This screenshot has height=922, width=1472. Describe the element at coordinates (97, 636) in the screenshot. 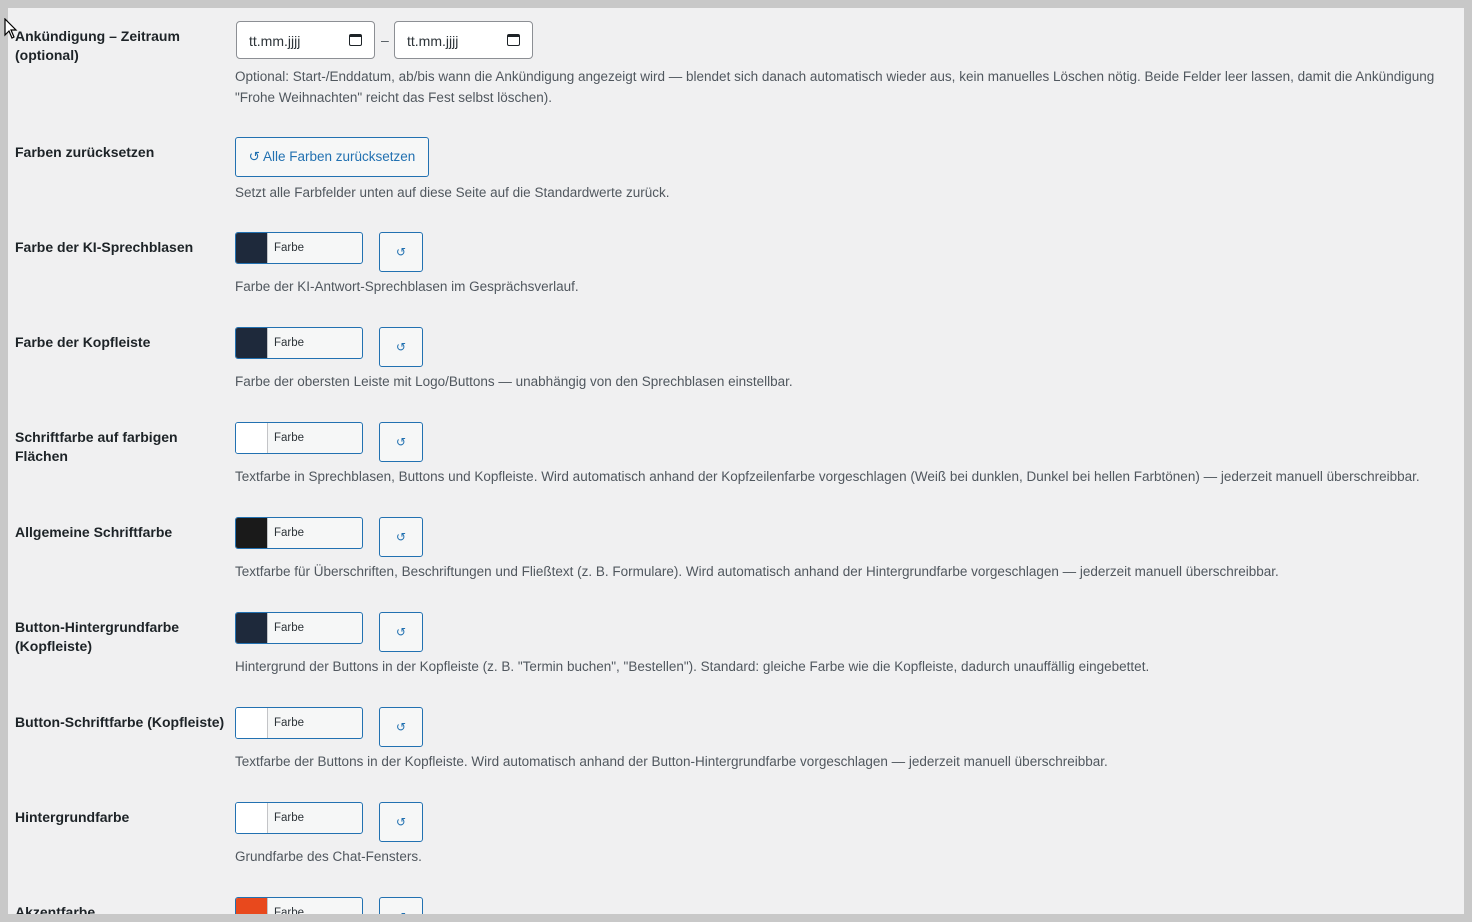

I see `color-field-label: Button-Hintergrundfarbe (Kopfleiste)` at that location.